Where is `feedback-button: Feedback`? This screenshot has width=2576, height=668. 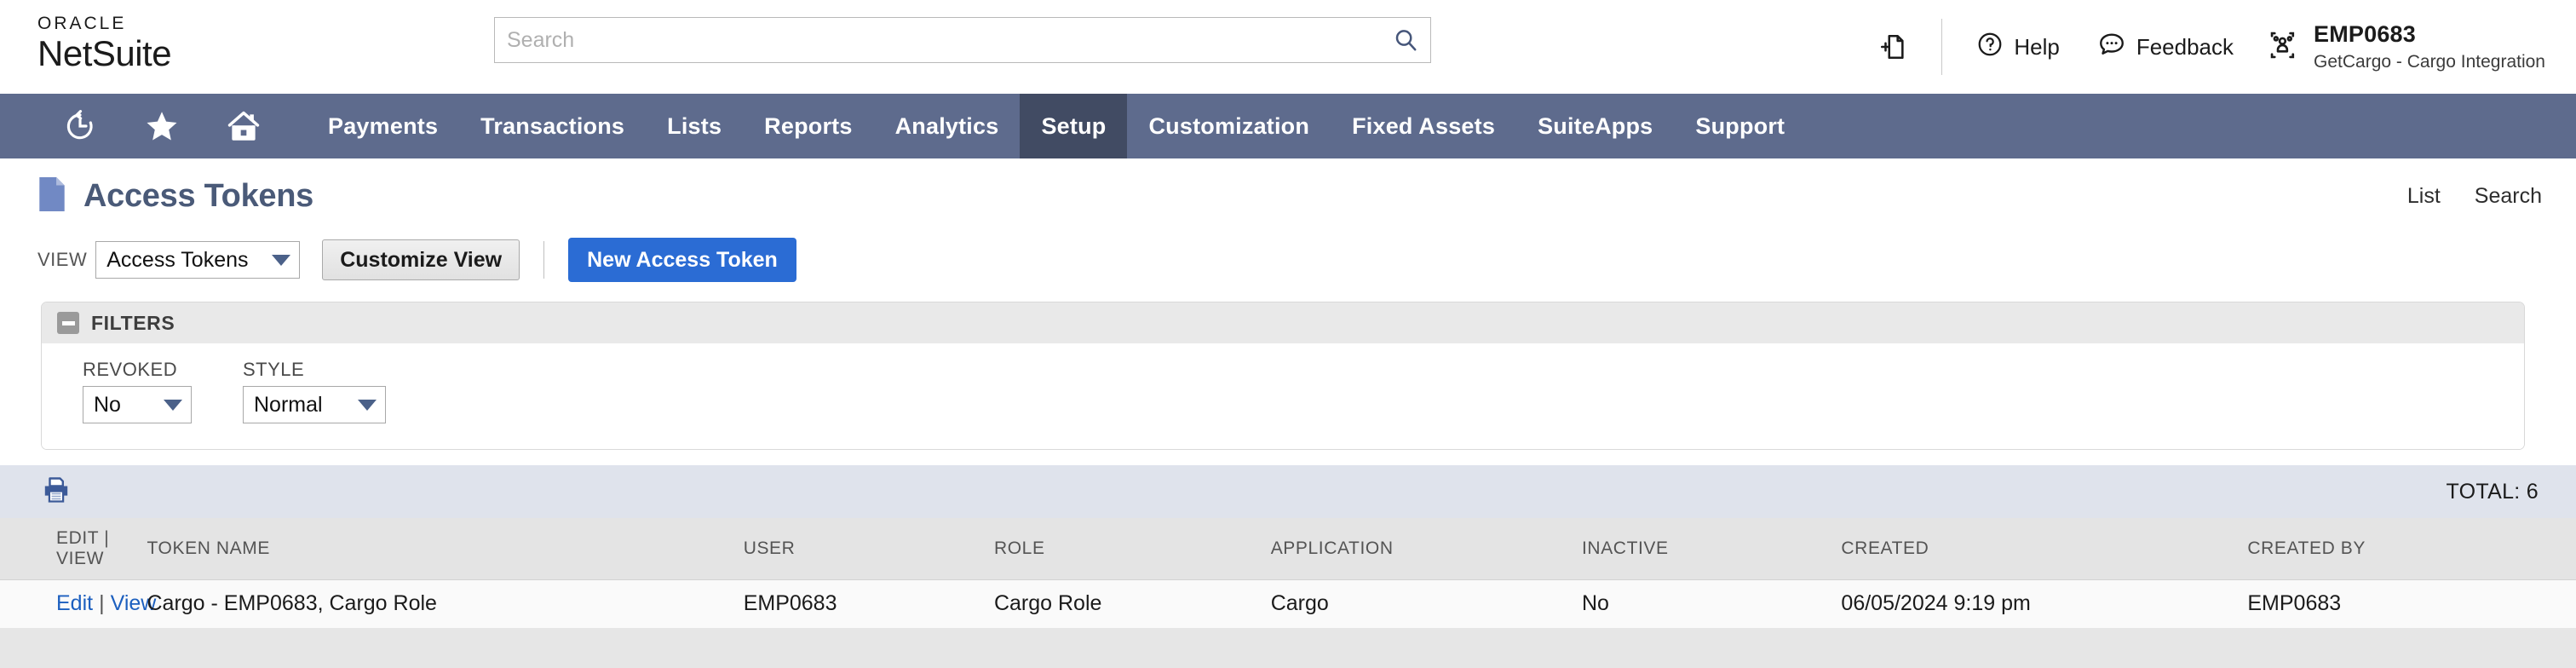 feedback-button: Feedback is located at coordinates (2165, 47).